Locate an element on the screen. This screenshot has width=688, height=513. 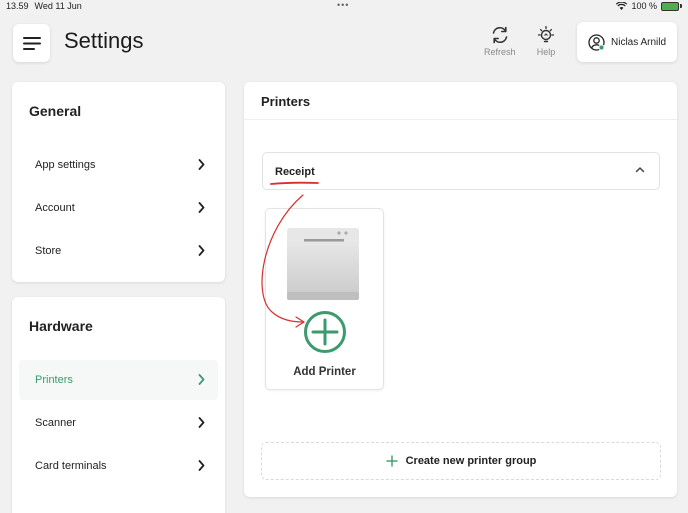
printer-group-receipt: Receipt is located at coordinates (461, 171).